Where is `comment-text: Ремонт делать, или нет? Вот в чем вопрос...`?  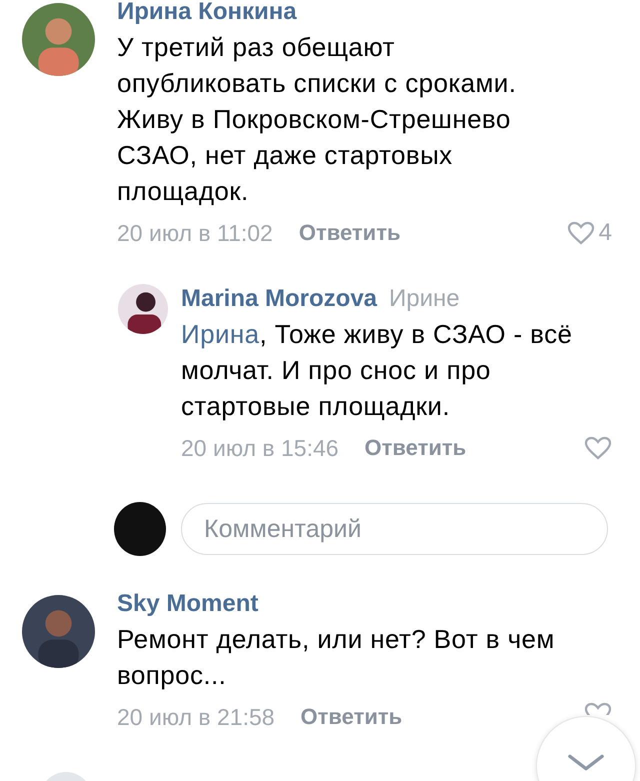 comment-text: Ремонт делать, или нет? Вот в чем вопрос... is located at coordinates (336, 657).